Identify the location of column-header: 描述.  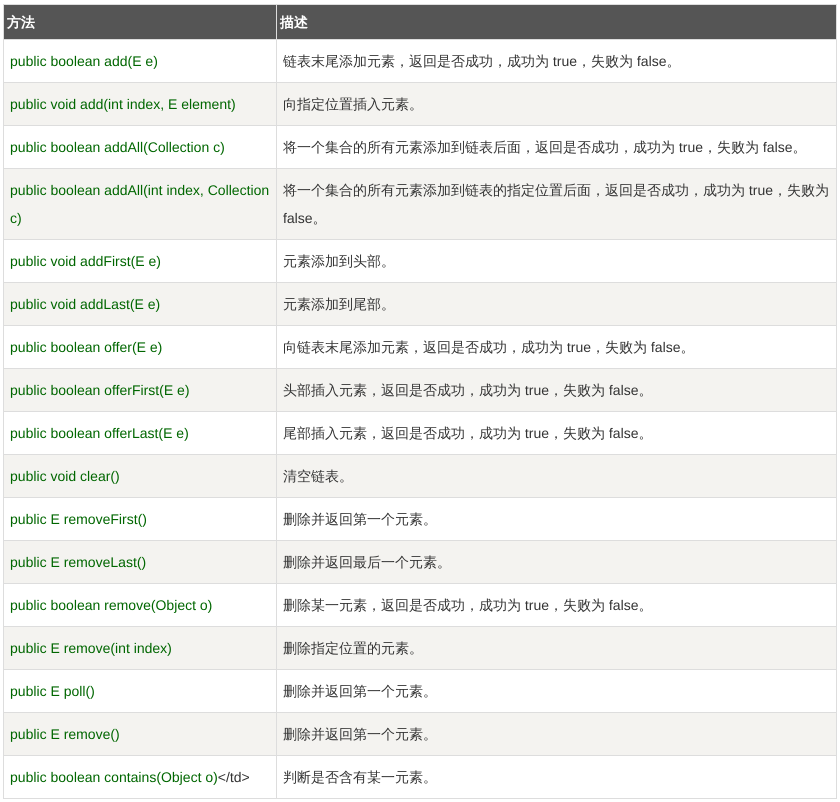
(556, 22).